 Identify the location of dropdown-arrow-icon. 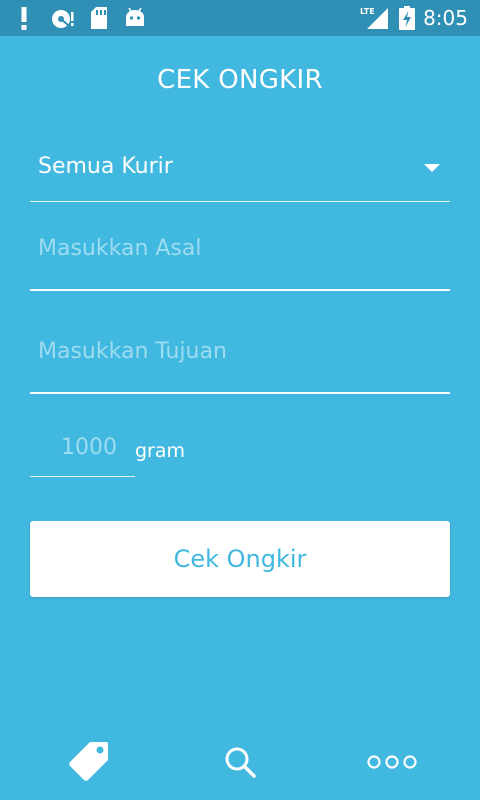
(432, 168).